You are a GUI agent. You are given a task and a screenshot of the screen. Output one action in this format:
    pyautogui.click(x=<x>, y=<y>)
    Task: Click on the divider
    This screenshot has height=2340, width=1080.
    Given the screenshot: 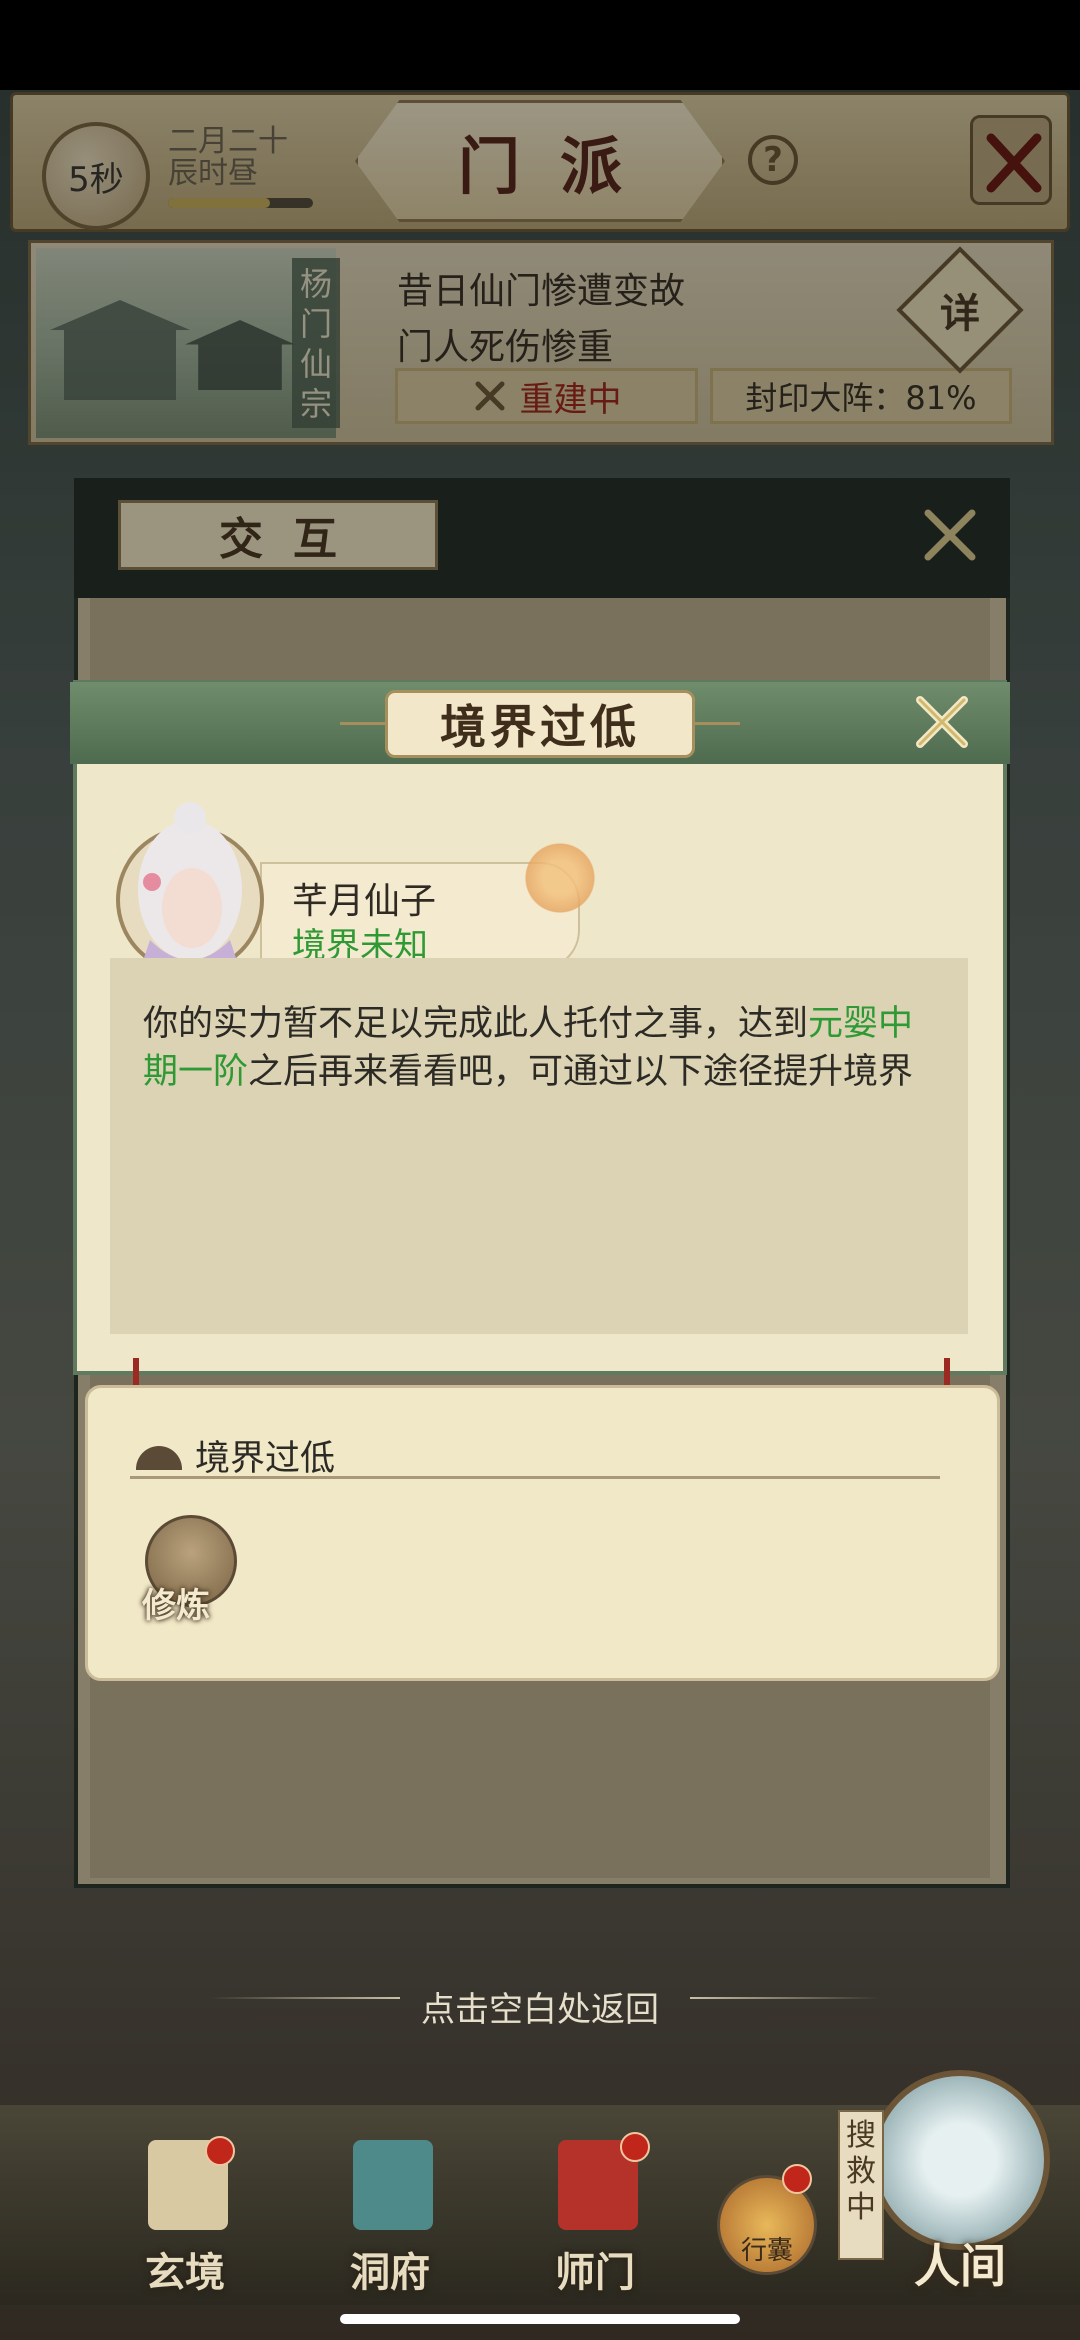 What is the action you would take?
    pyautogui.click(x=535, y=1477)
    